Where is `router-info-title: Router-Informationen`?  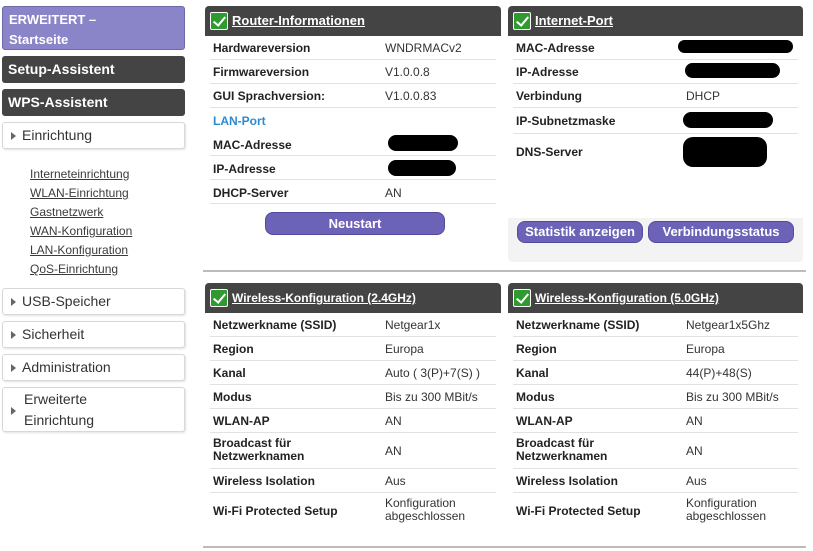
router-info-title: Router-Informationen is located at coordinates (298, 20).